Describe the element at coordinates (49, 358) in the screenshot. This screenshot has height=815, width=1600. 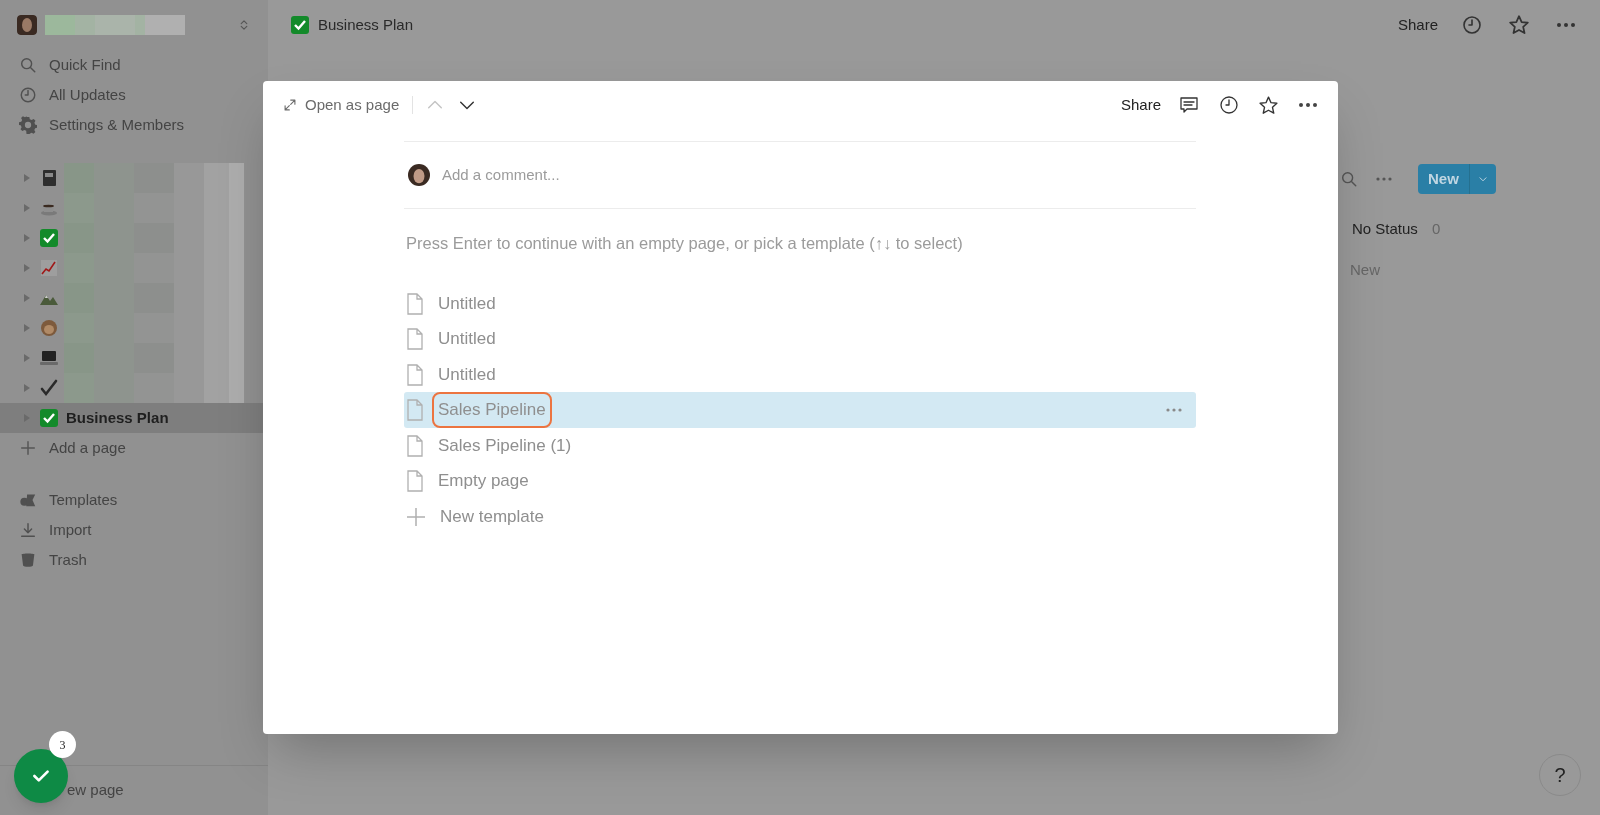
I see `laptop-icon` at that location.